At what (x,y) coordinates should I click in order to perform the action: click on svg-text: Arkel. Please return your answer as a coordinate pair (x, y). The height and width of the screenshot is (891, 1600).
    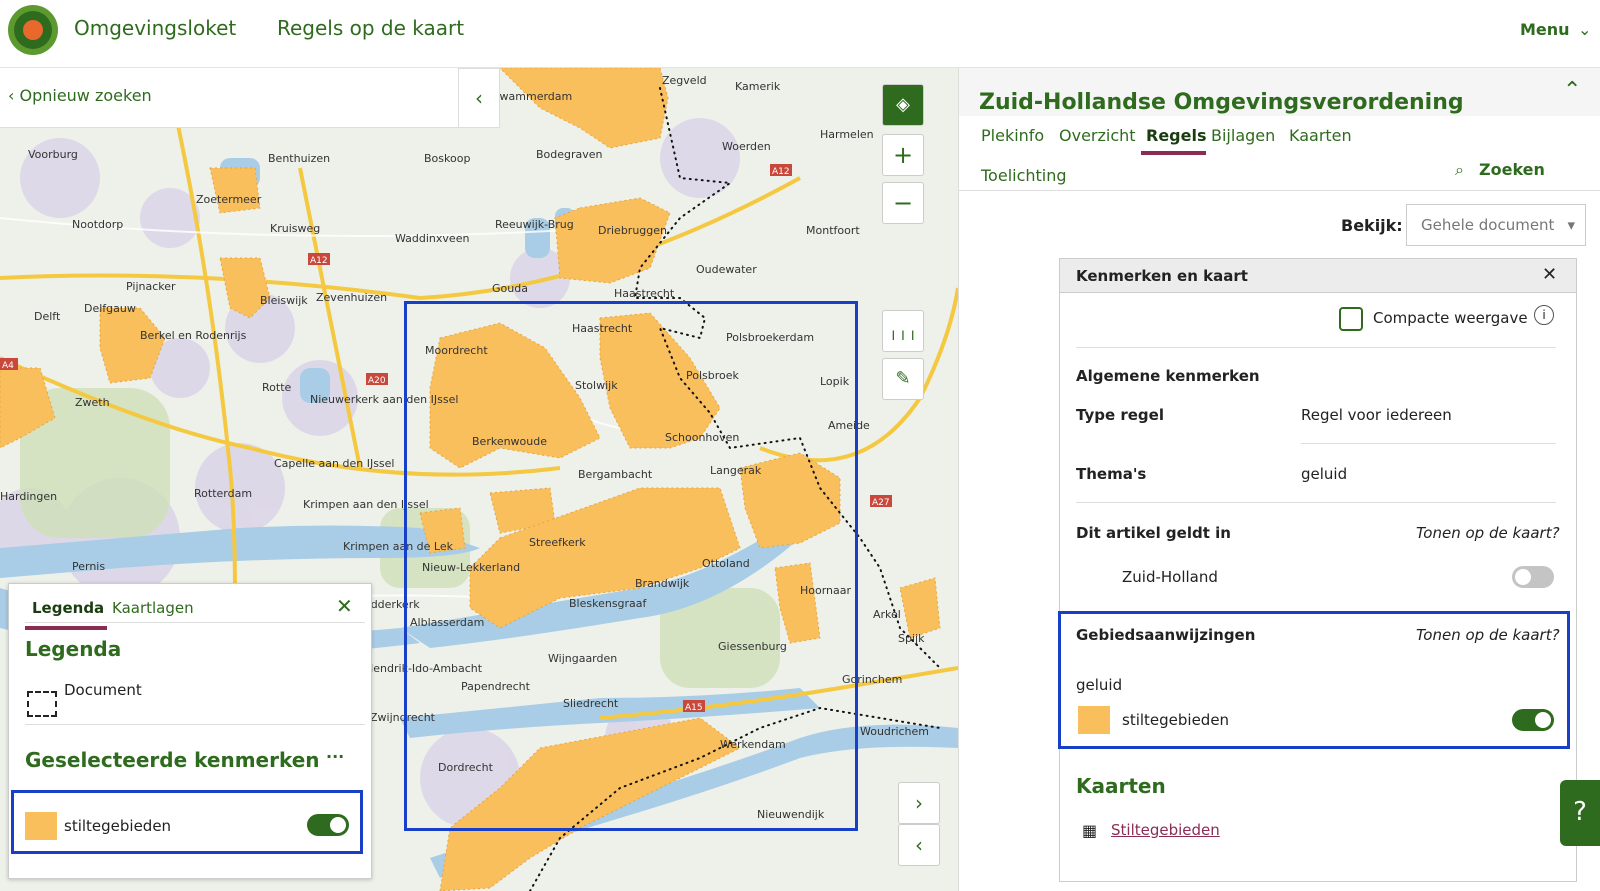
    Looking at the image, I should click on (887, 614).